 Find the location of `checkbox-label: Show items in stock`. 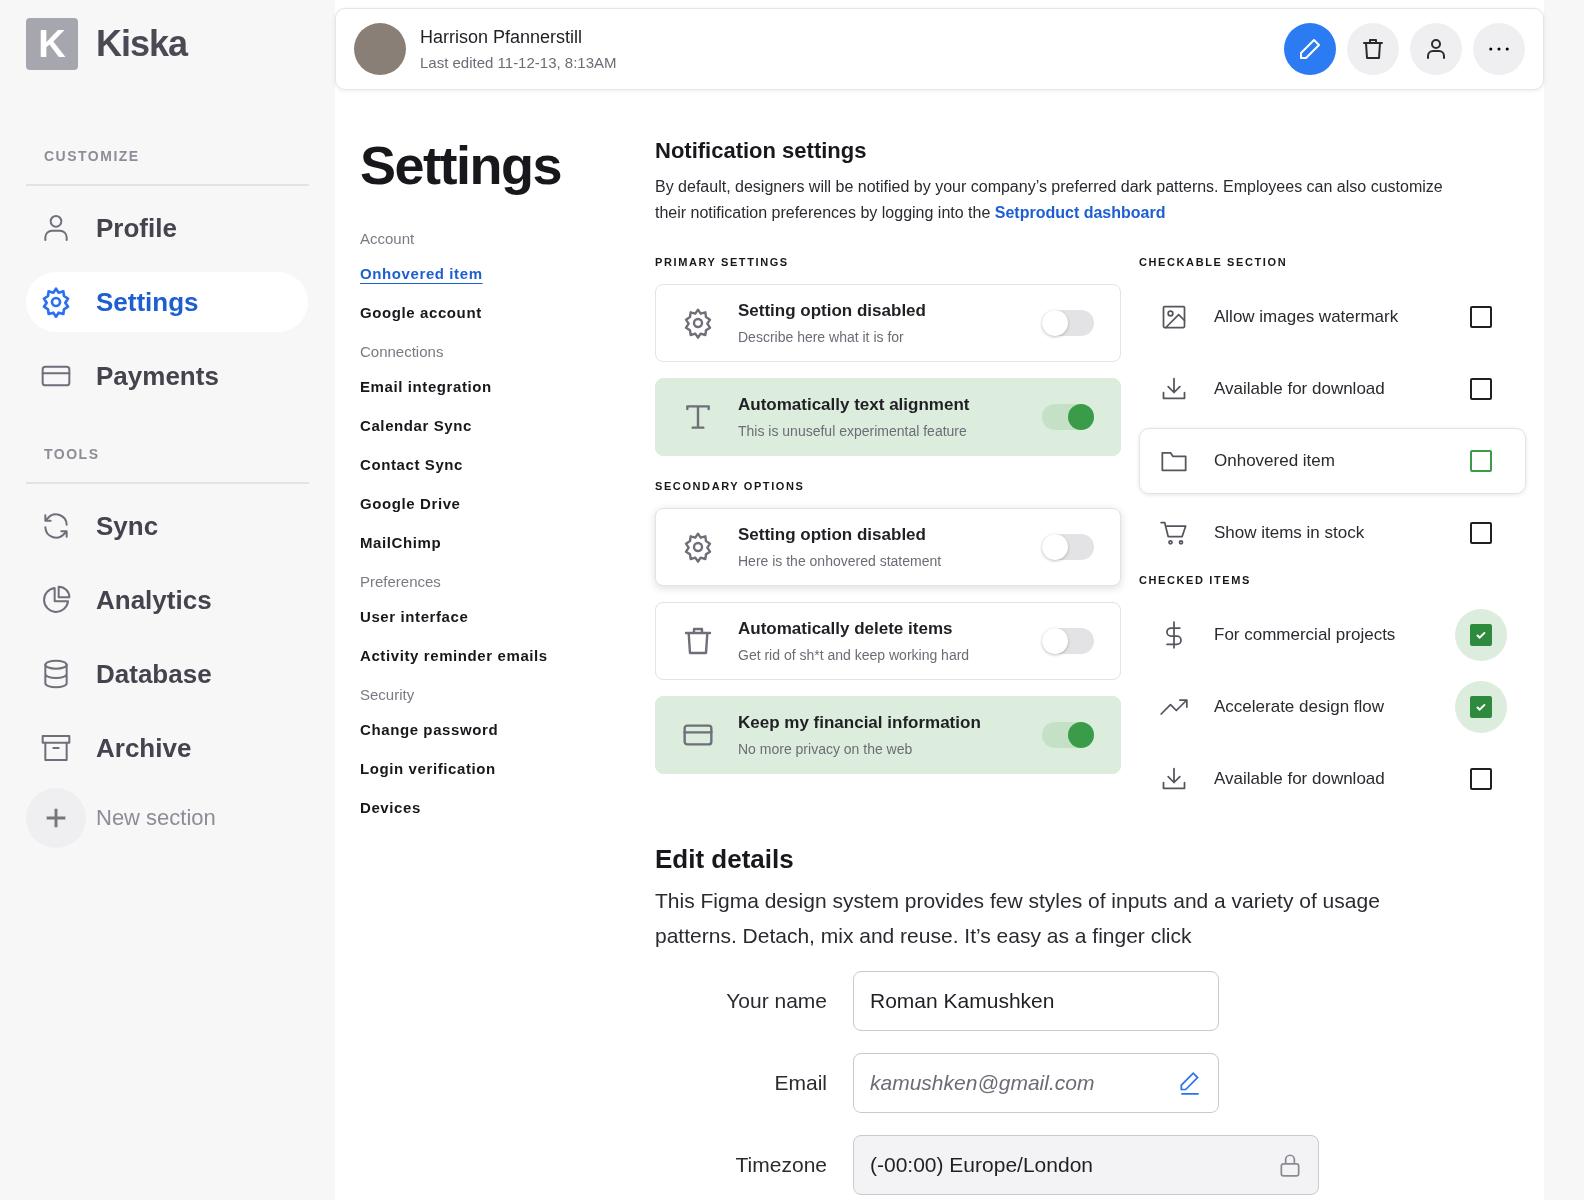

checkbox-label: Show items in stock is located at coordinates (1290, 533).